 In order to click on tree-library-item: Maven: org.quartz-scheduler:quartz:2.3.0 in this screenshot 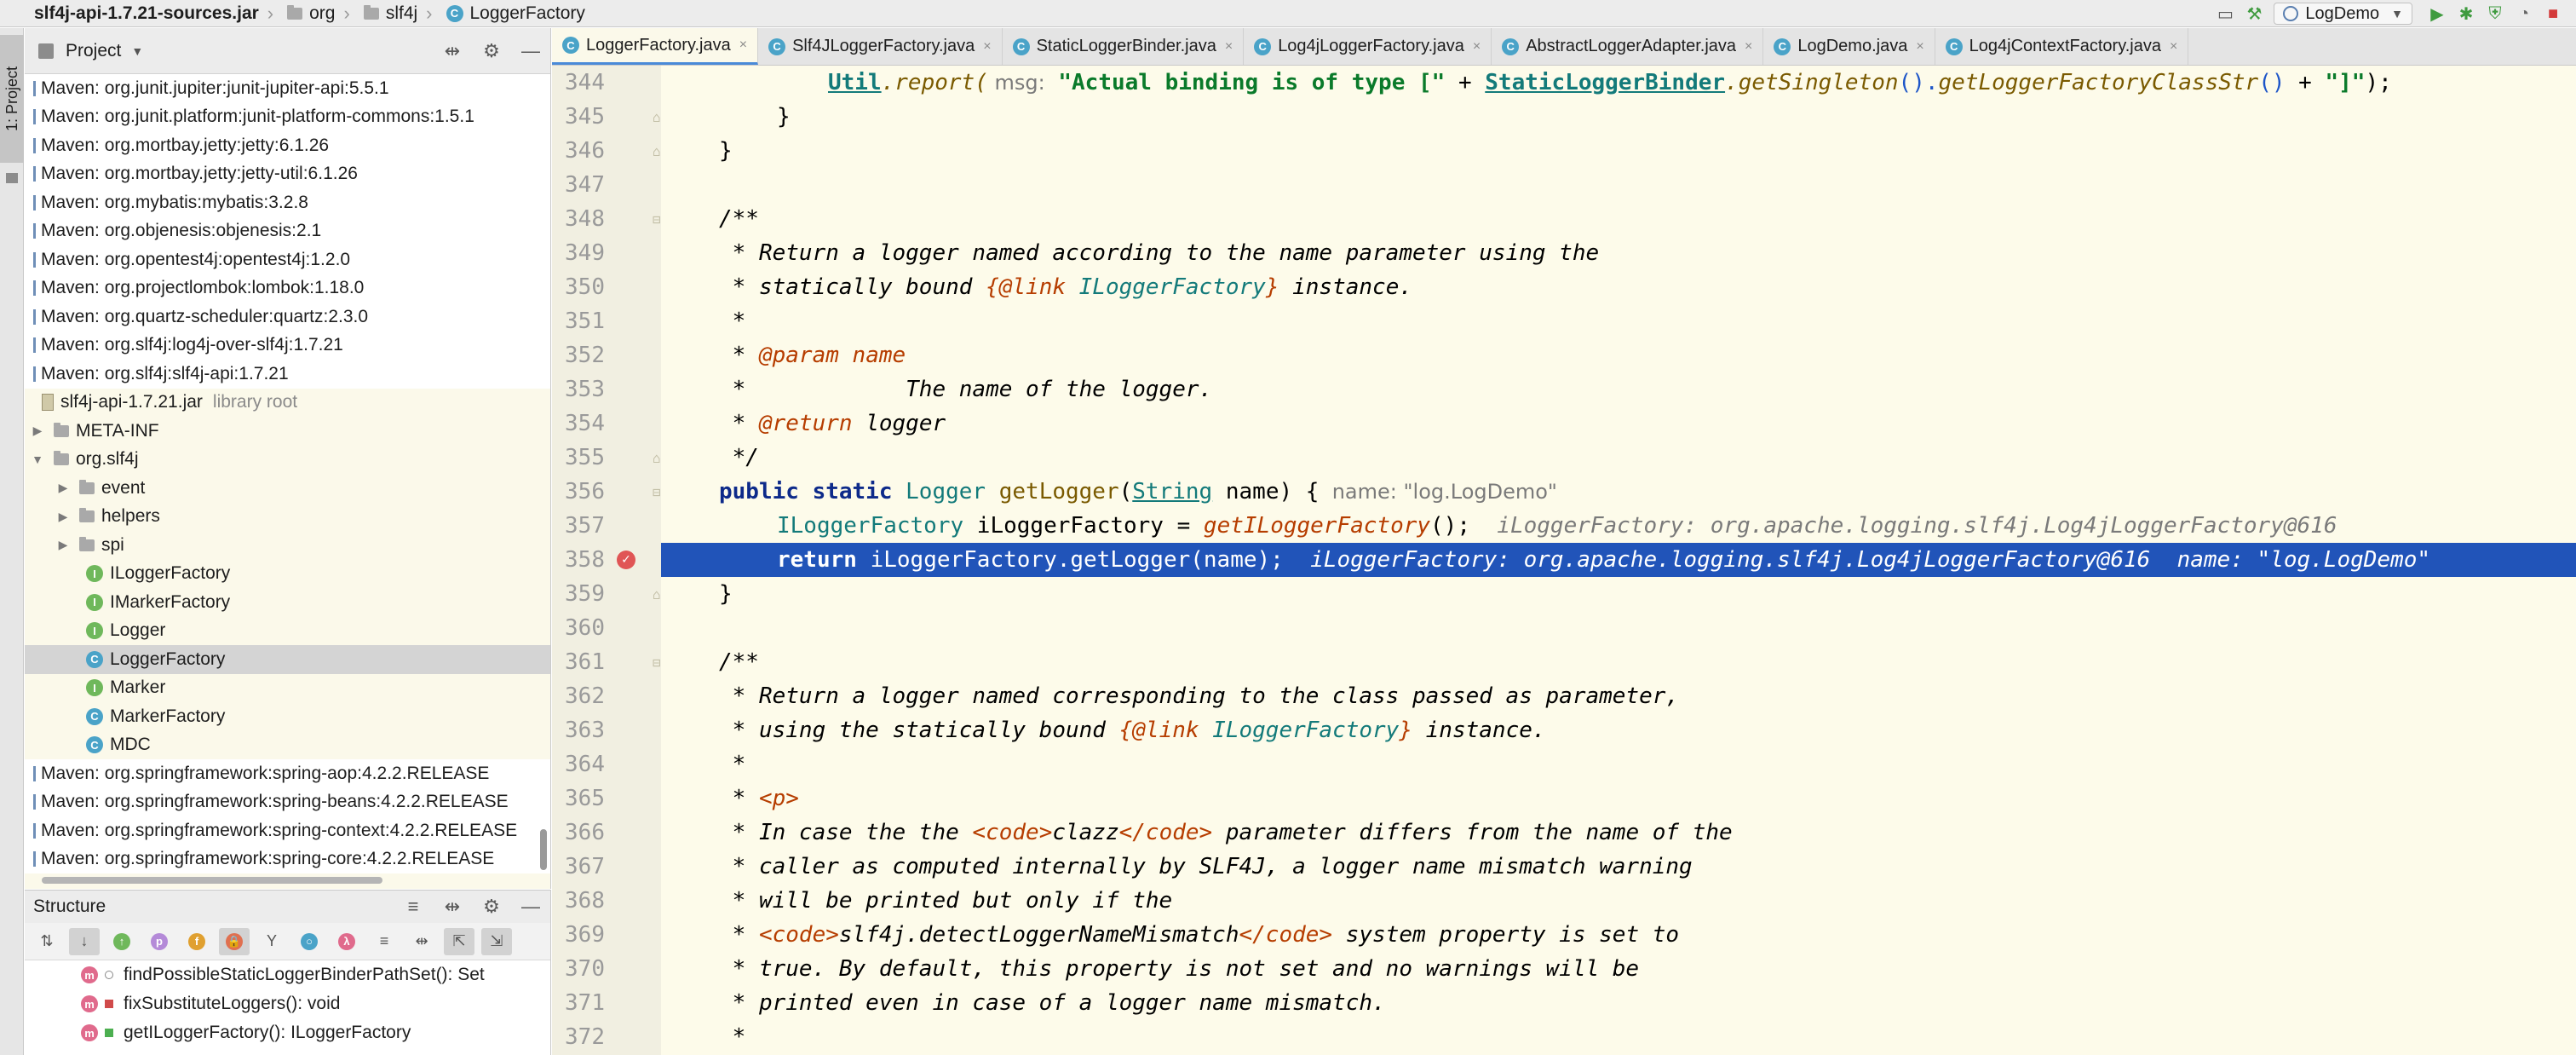, I will do `click(288, 317)`.